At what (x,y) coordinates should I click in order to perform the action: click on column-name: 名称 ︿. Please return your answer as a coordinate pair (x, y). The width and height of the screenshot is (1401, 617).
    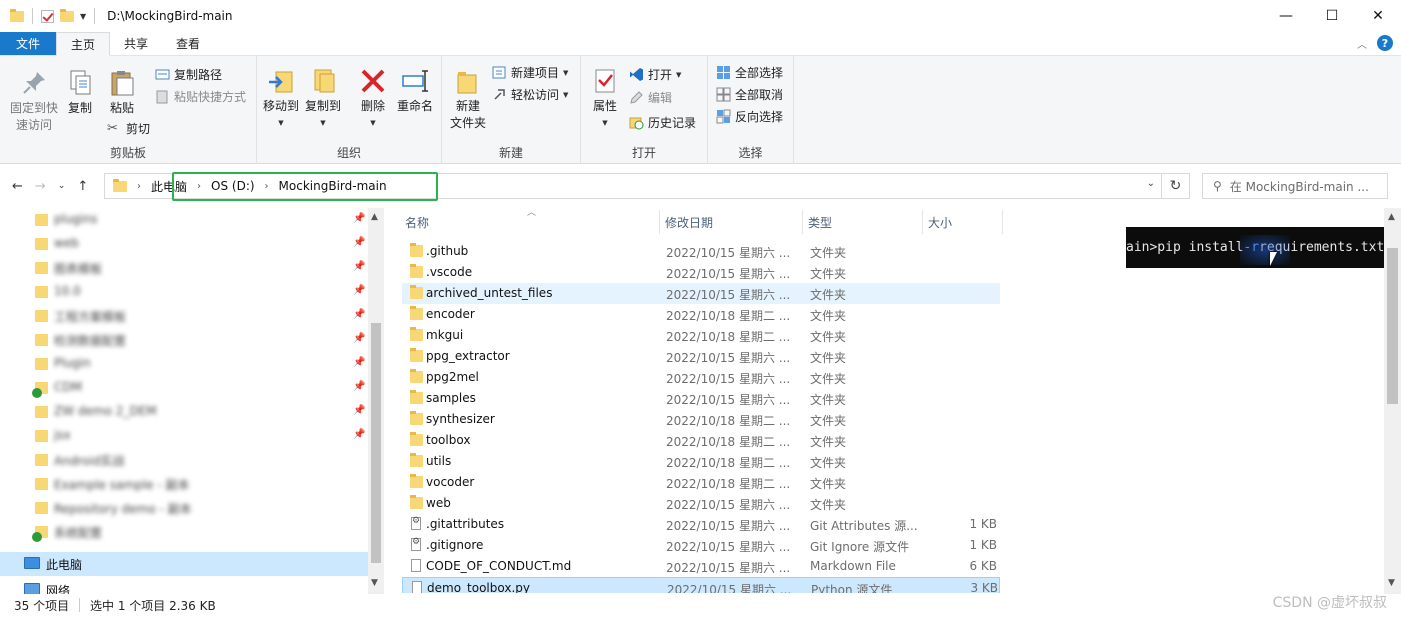
    Looking at the image, I should click on (530, 221).